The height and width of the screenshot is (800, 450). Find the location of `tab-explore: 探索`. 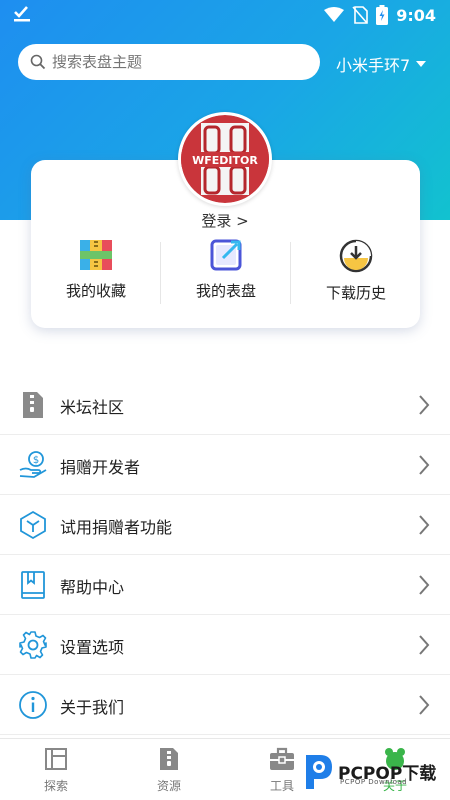

tab-explore: 探索 is located at coordinates (56, 770).